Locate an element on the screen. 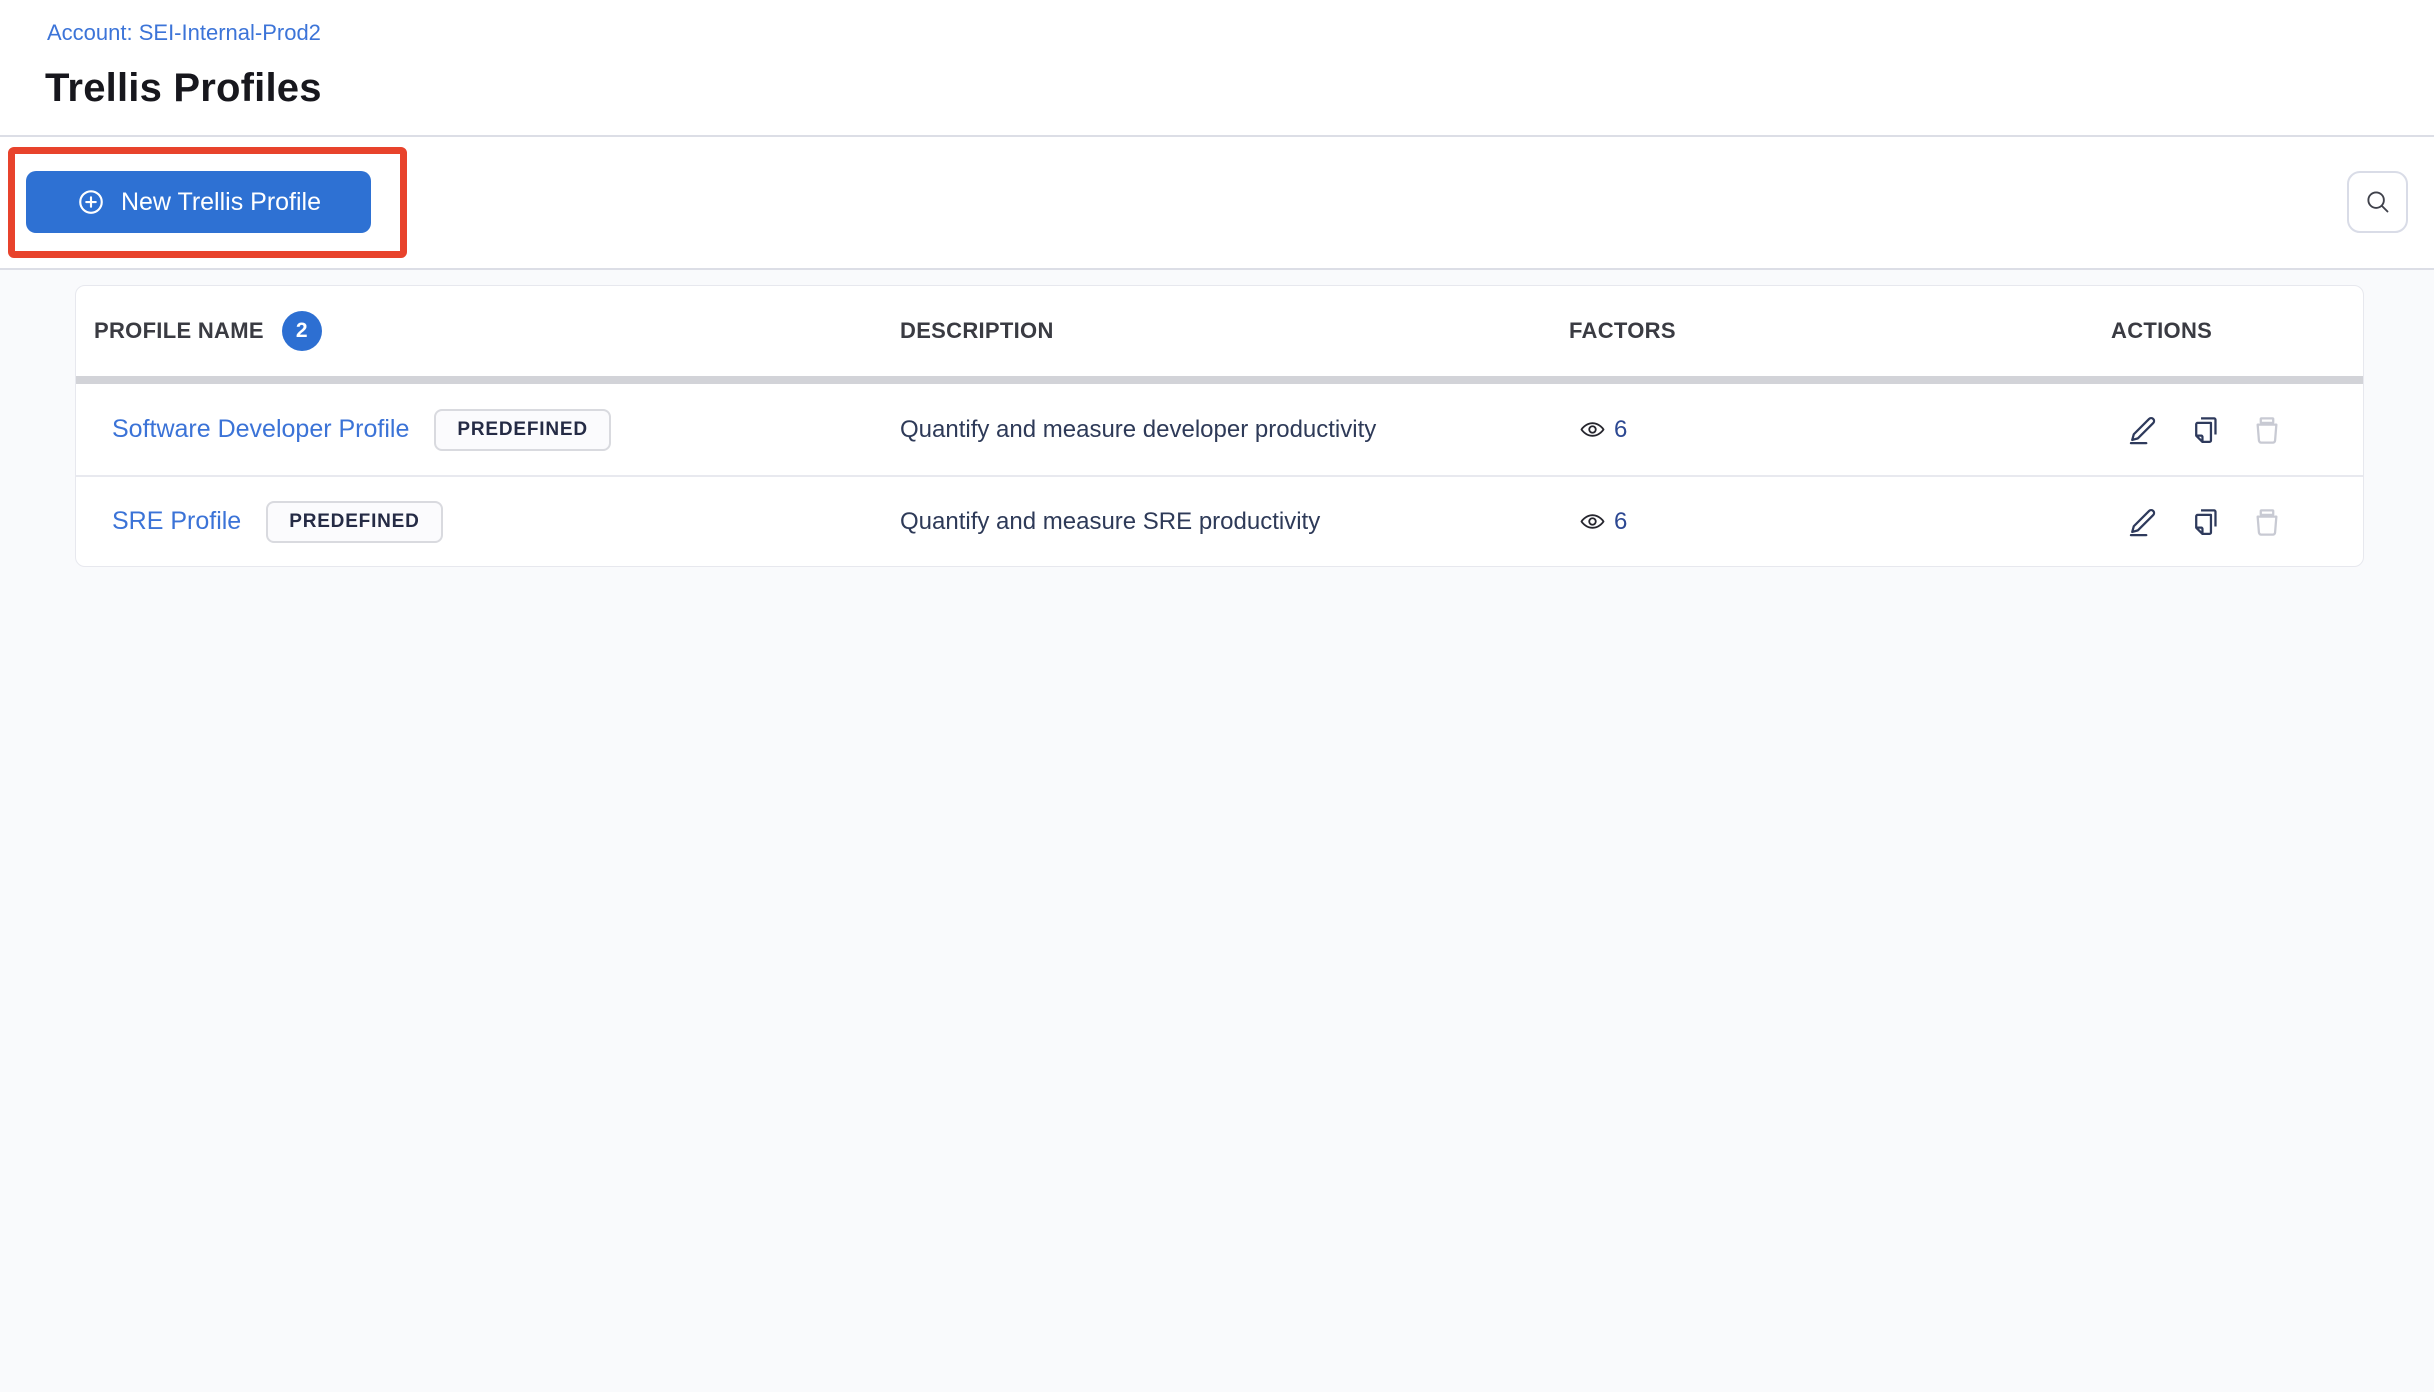  profile-link: SRE Profile is located at coordinates (176, 521).